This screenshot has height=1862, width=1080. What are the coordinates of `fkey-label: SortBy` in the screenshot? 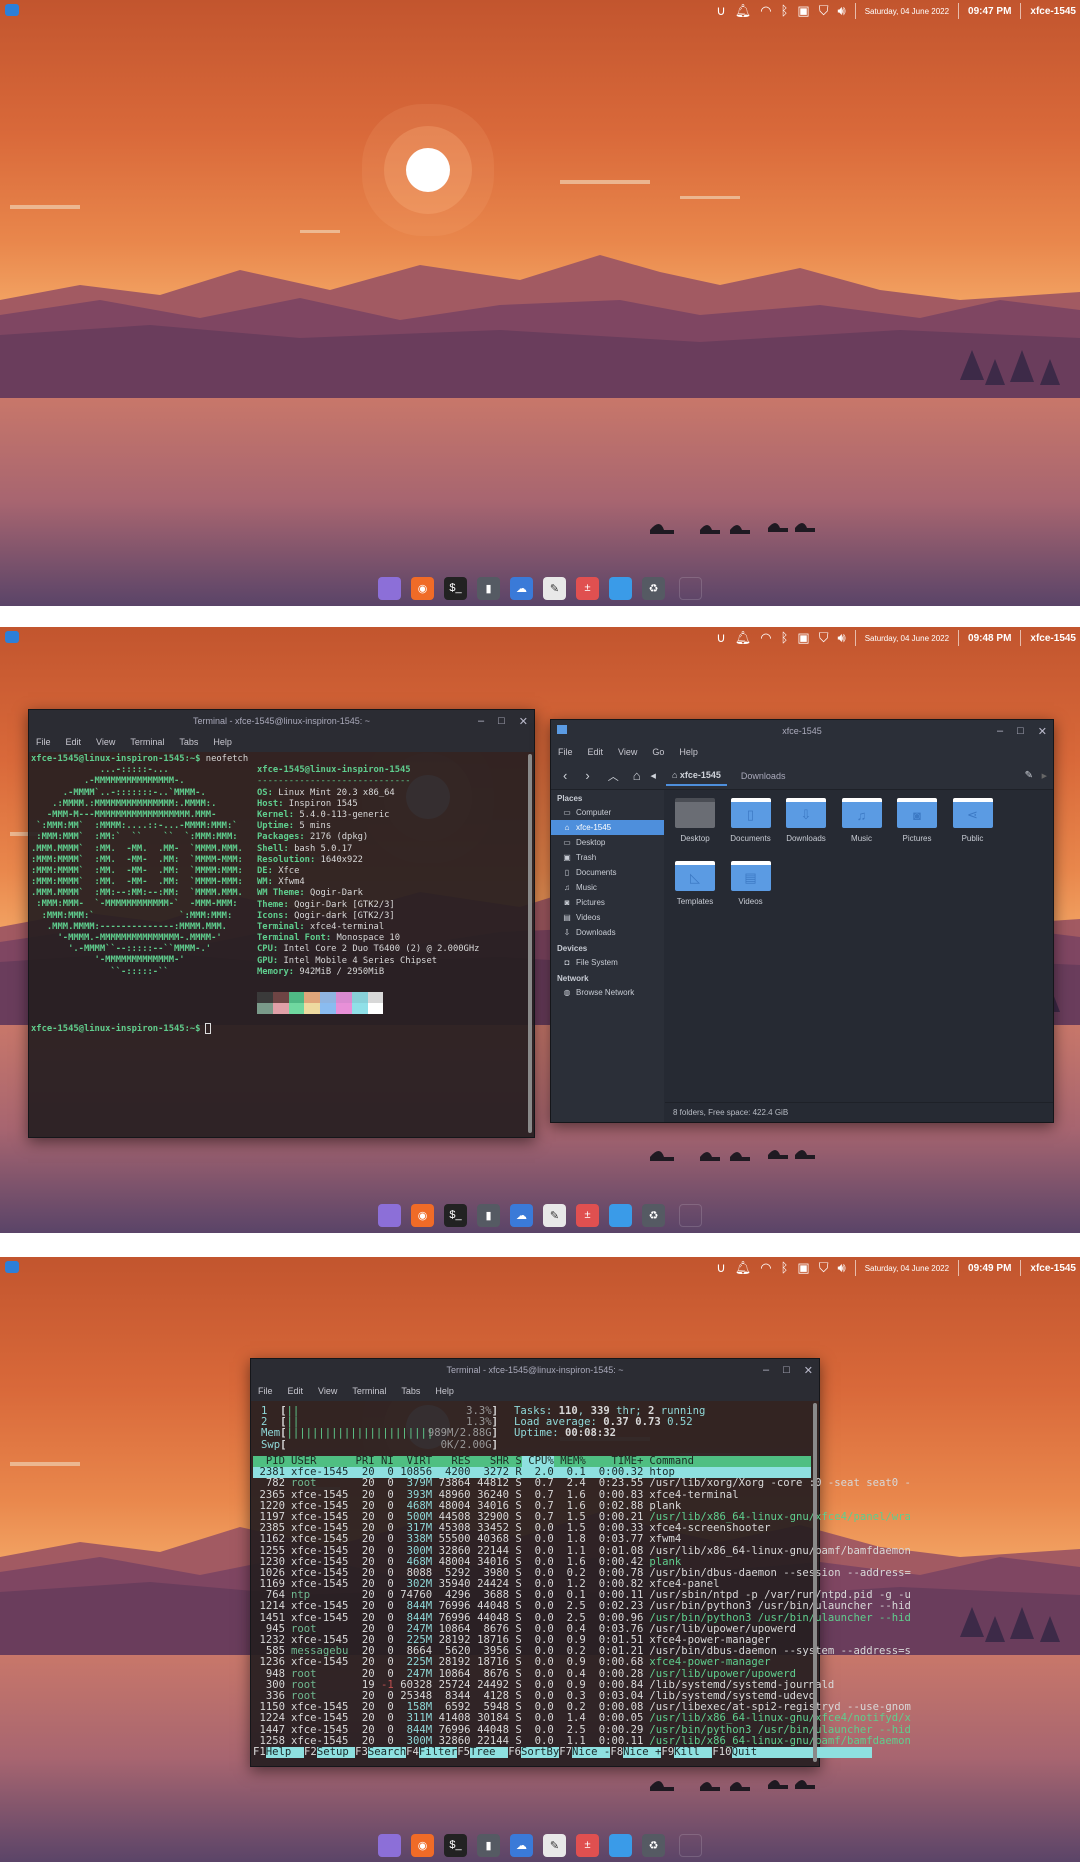 It's located at (540, 1752).